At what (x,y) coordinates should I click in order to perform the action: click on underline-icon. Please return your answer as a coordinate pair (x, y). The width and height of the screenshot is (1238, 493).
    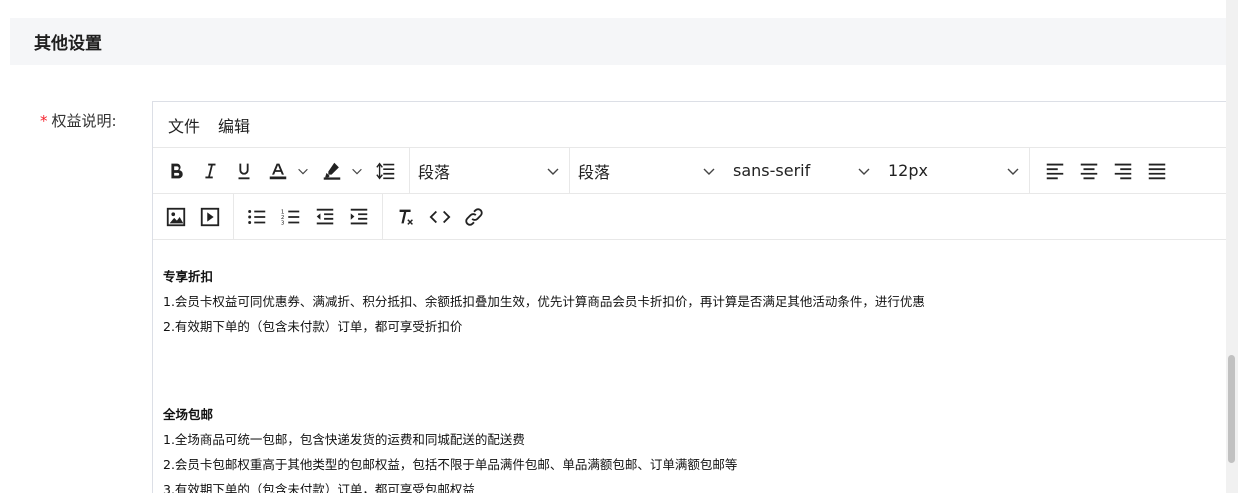
    Looking at the image, I should click on (244, 171).